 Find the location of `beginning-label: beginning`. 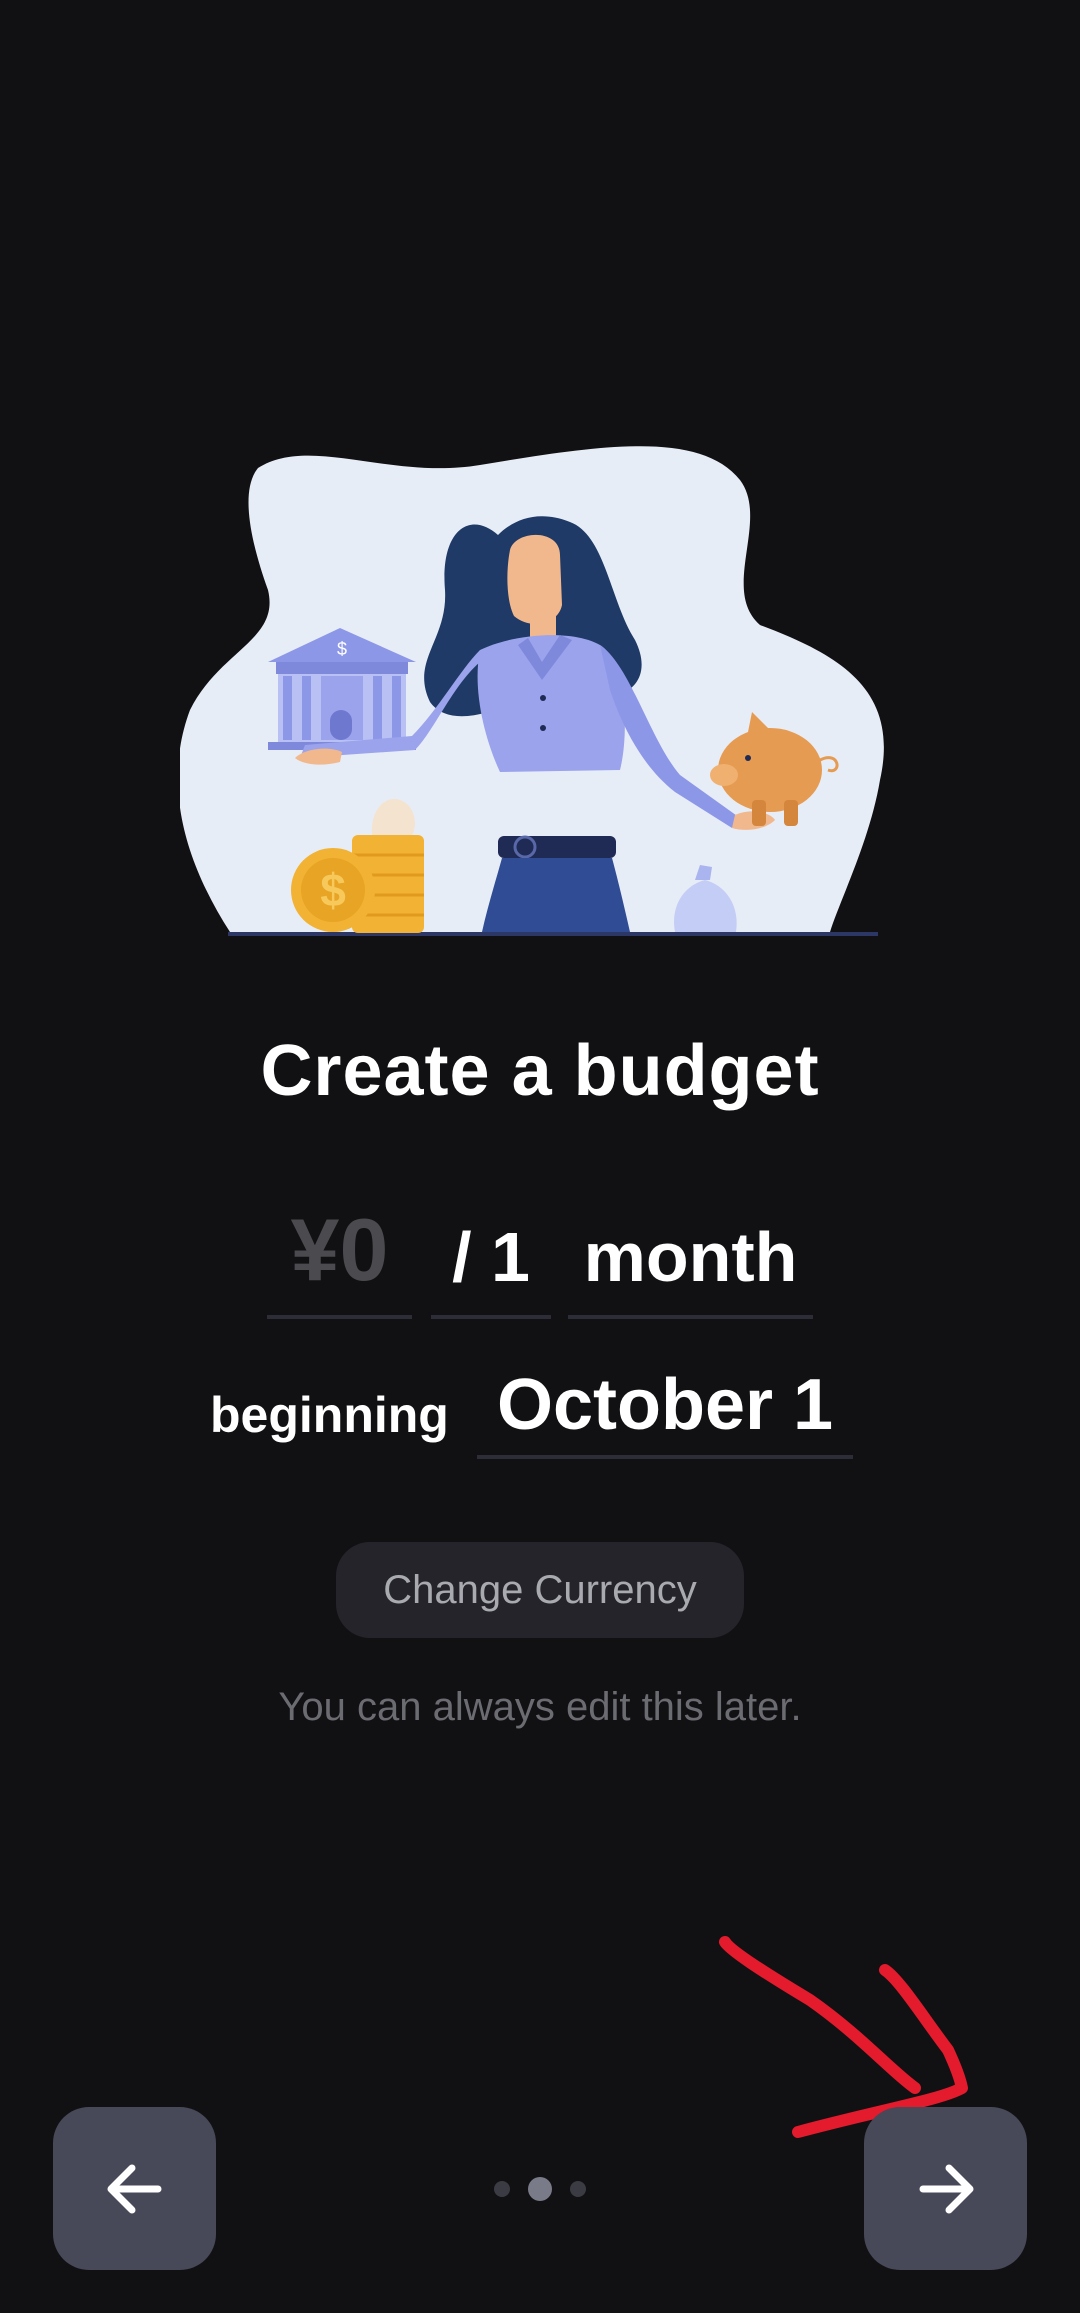

beginning-label: beginning is located at coordinates (329, 1415).